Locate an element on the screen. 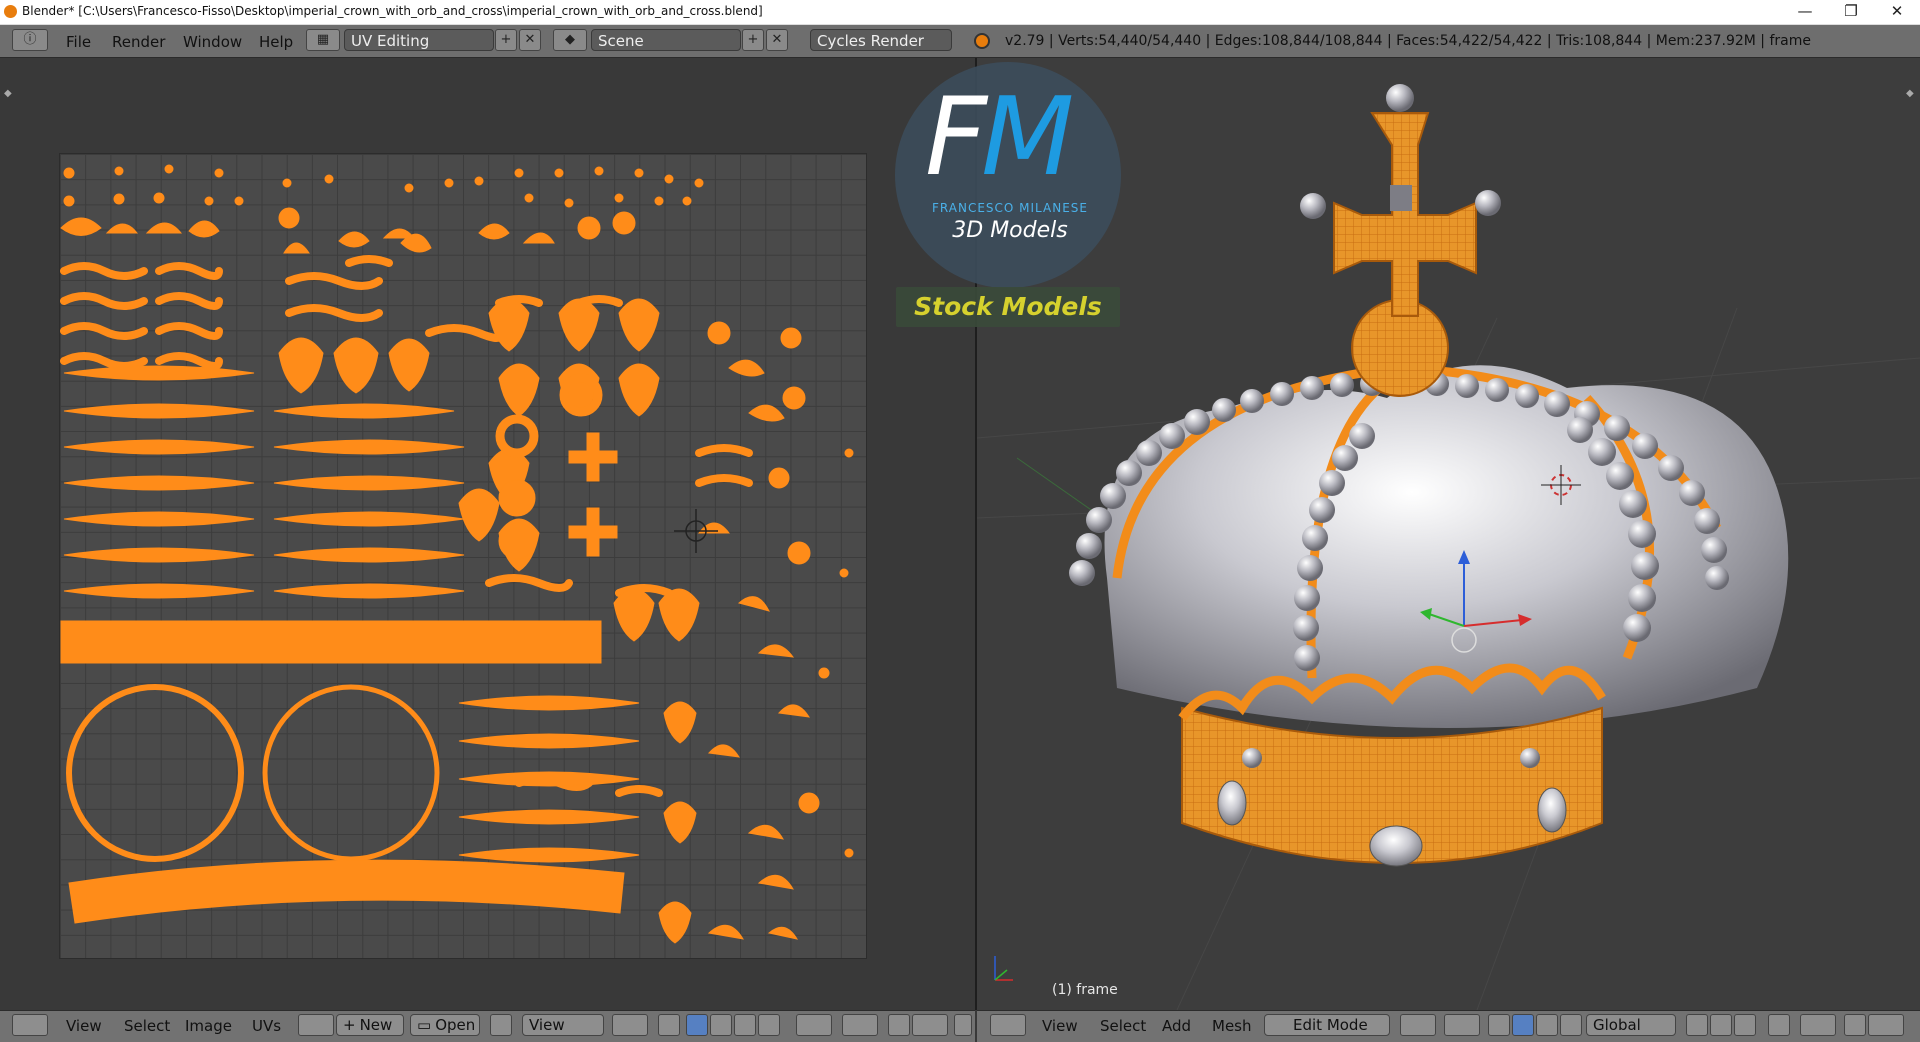 The image size is (1920, 1042). snap-target-icon is located at coordinates (930, 1025).